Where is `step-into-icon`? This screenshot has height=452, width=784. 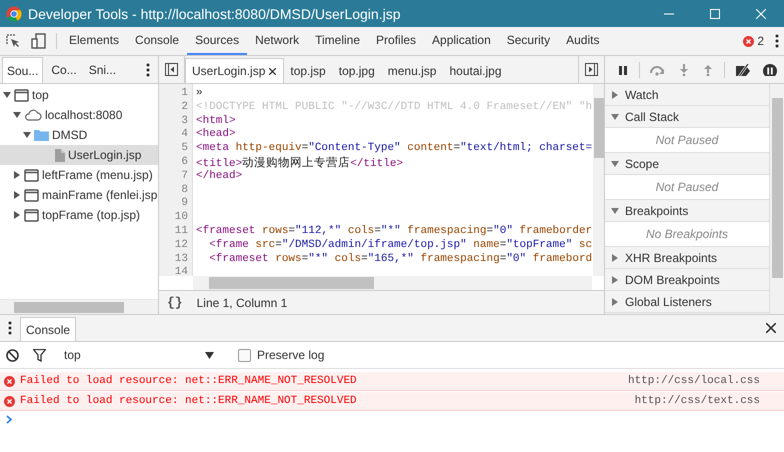
step-into-icon is located at coordinates (684, 70).